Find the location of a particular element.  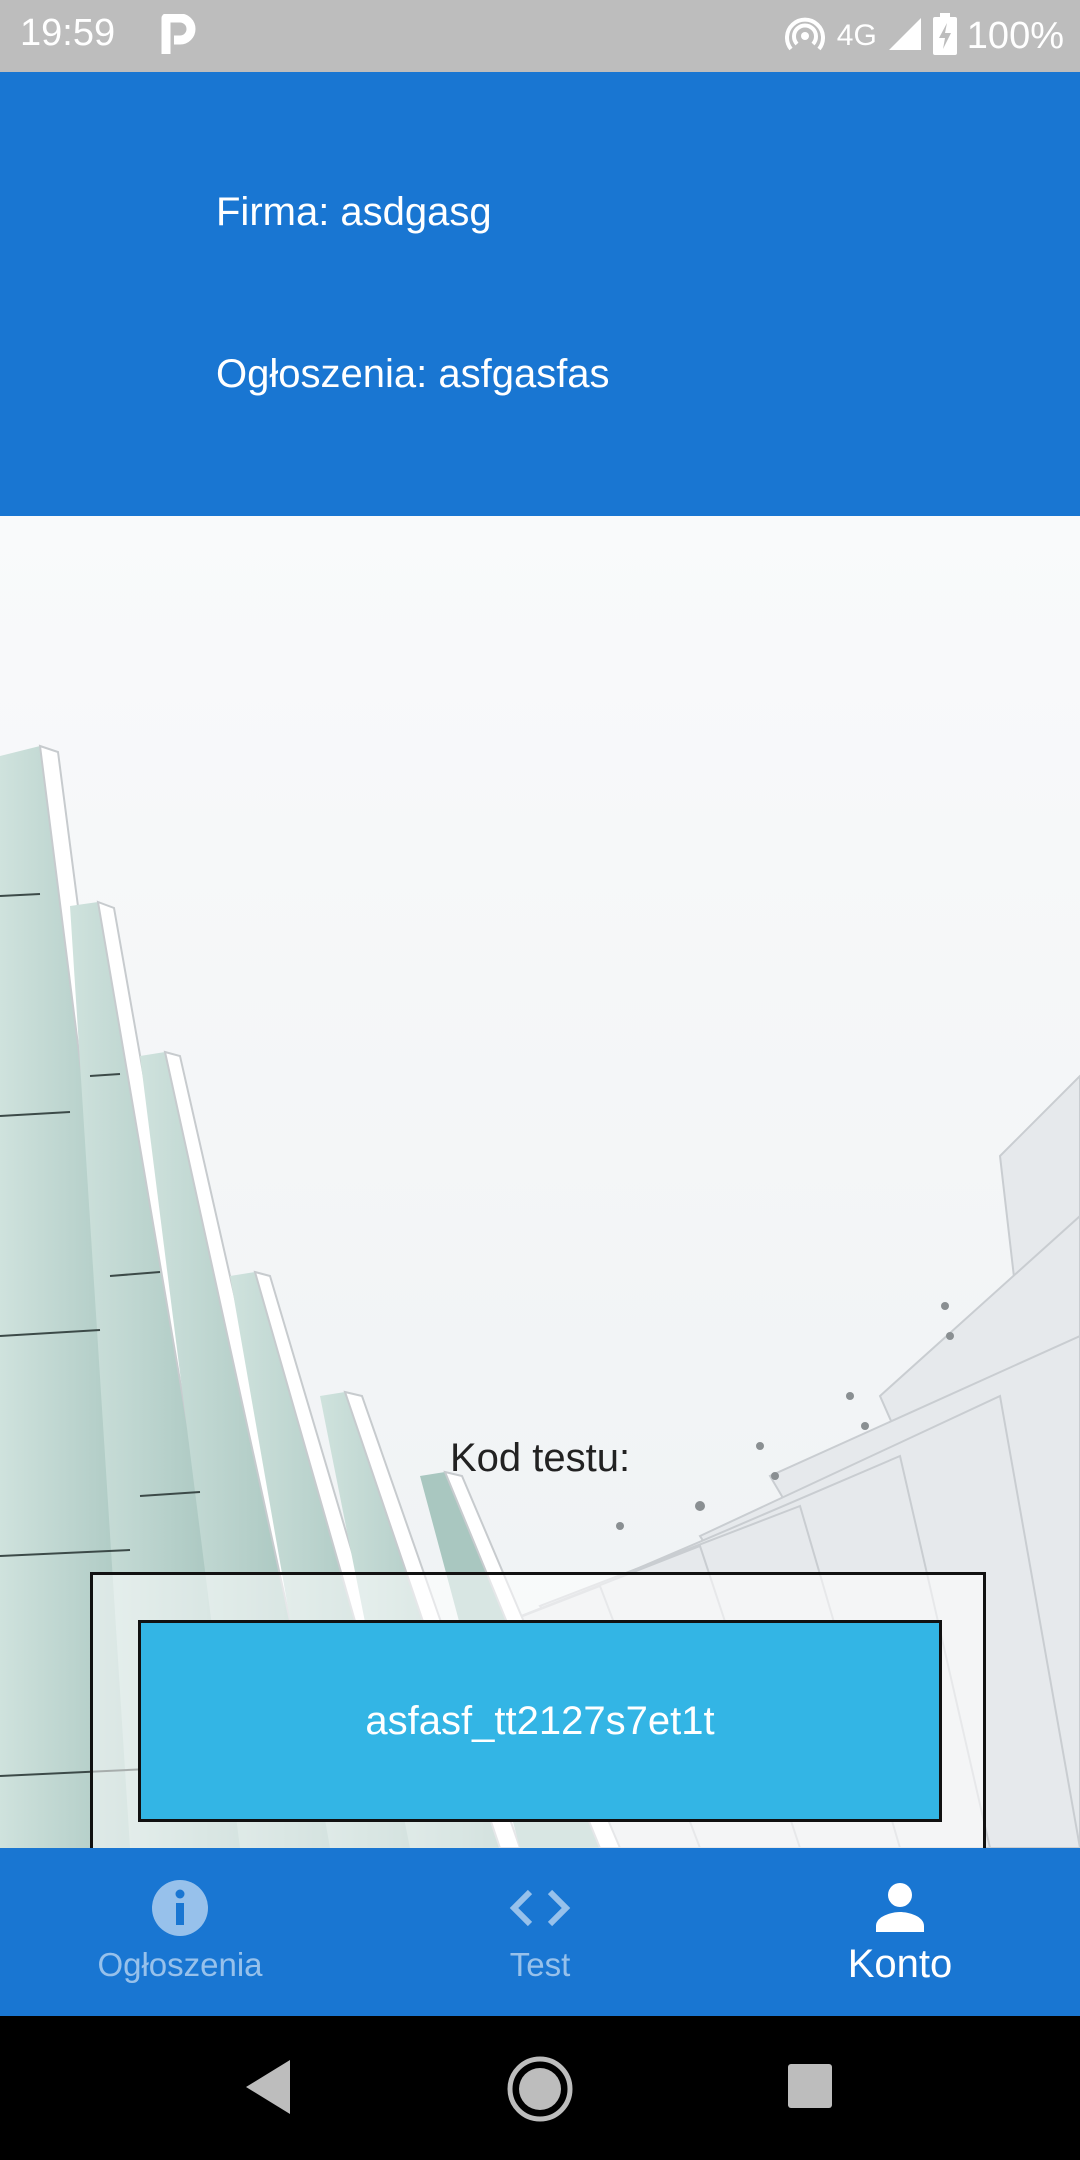

info-icon is located at coordinates (180, 1908).